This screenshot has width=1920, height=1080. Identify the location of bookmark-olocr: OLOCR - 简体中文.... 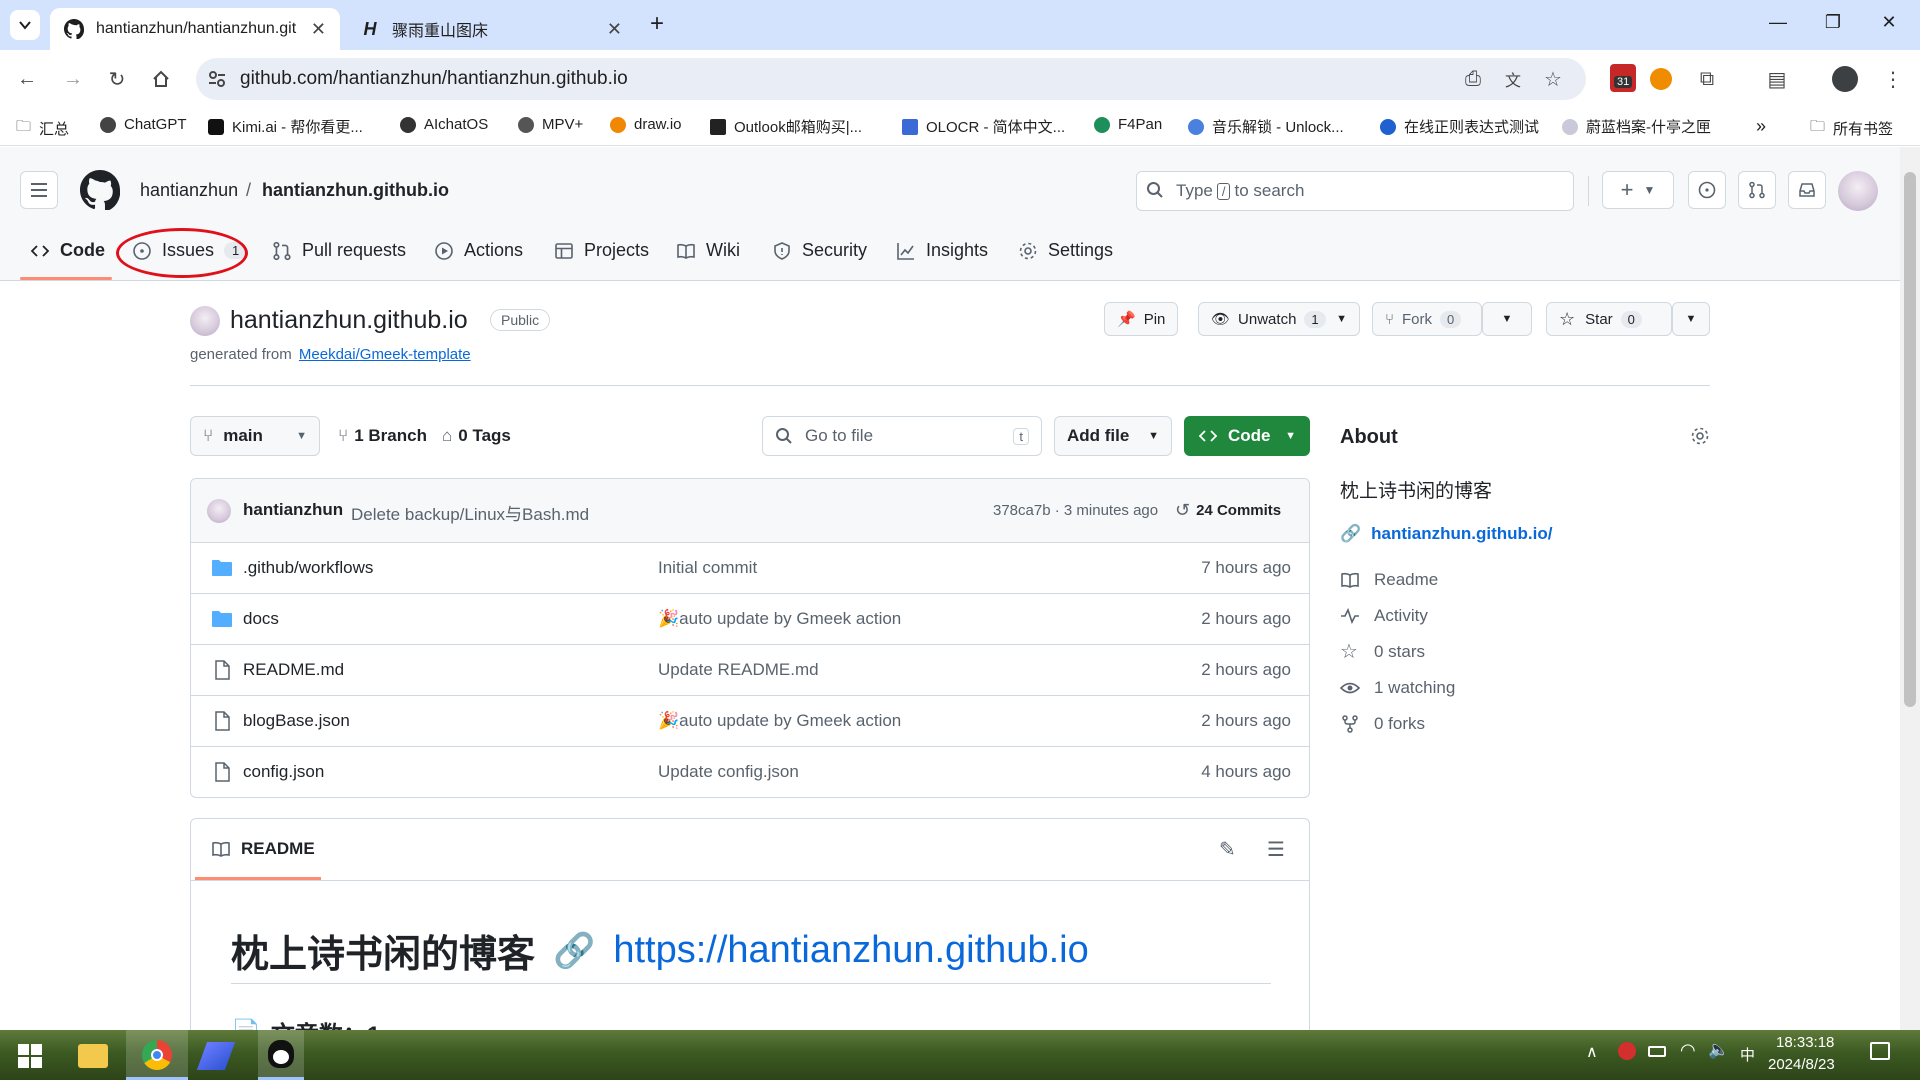
(983, 126).